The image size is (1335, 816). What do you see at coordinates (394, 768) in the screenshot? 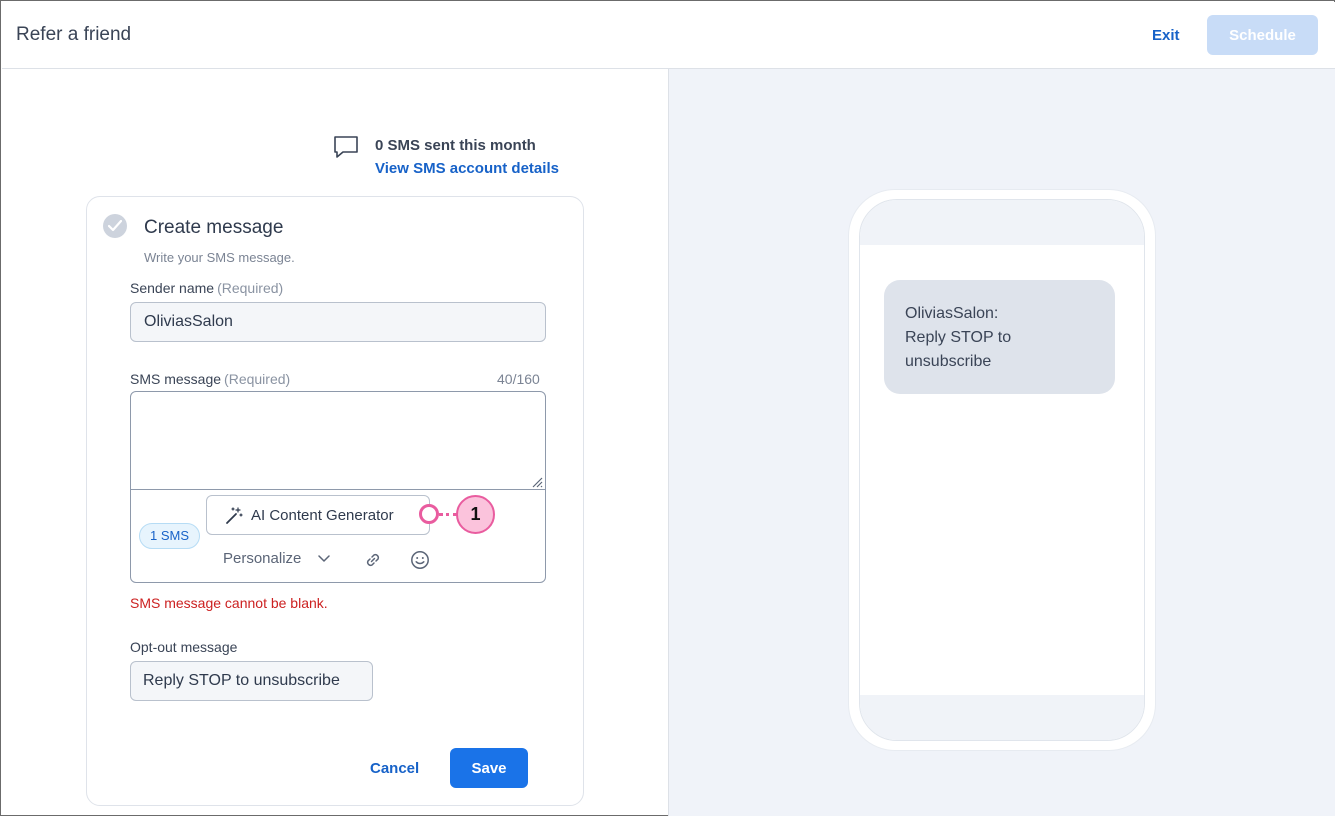
I see `cancel-button: Cancel` at bounding box center [394, 768].